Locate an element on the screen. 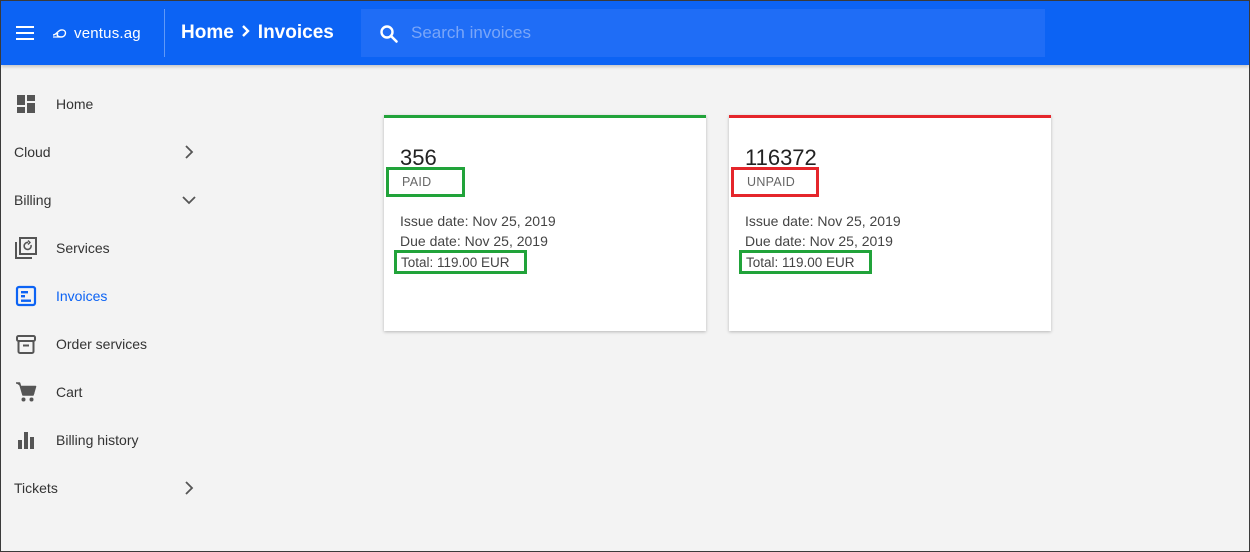  search-input is located at coordinates (711, 33).